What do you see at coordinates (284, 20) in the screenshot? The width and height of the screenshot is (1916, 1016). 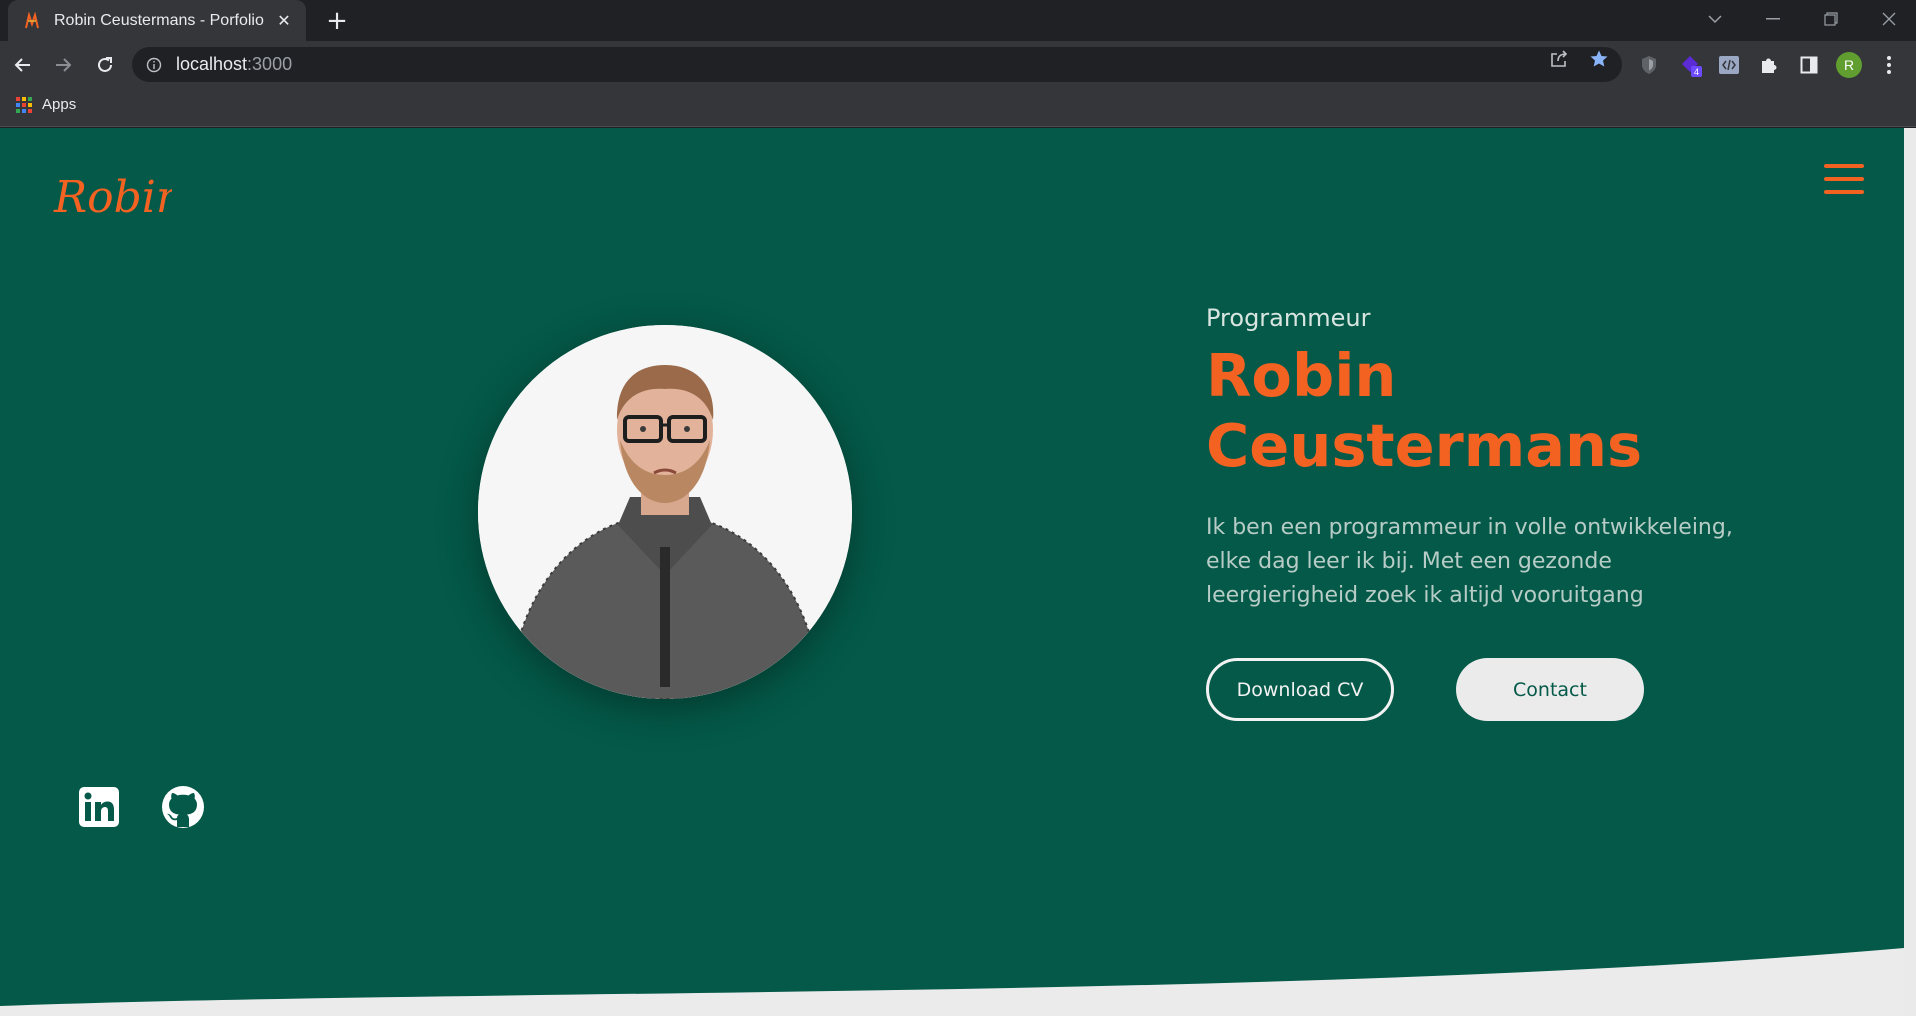 I see `close-tab-icon: ✕` at bounding box center [284, 20].